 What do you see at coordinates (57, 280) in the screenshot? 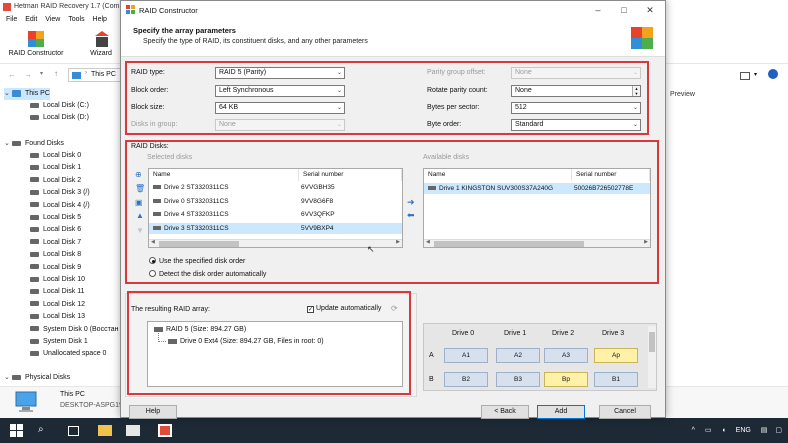
I see `tree-found-disk: Local Disk 10` at bounding box center [57, 280].